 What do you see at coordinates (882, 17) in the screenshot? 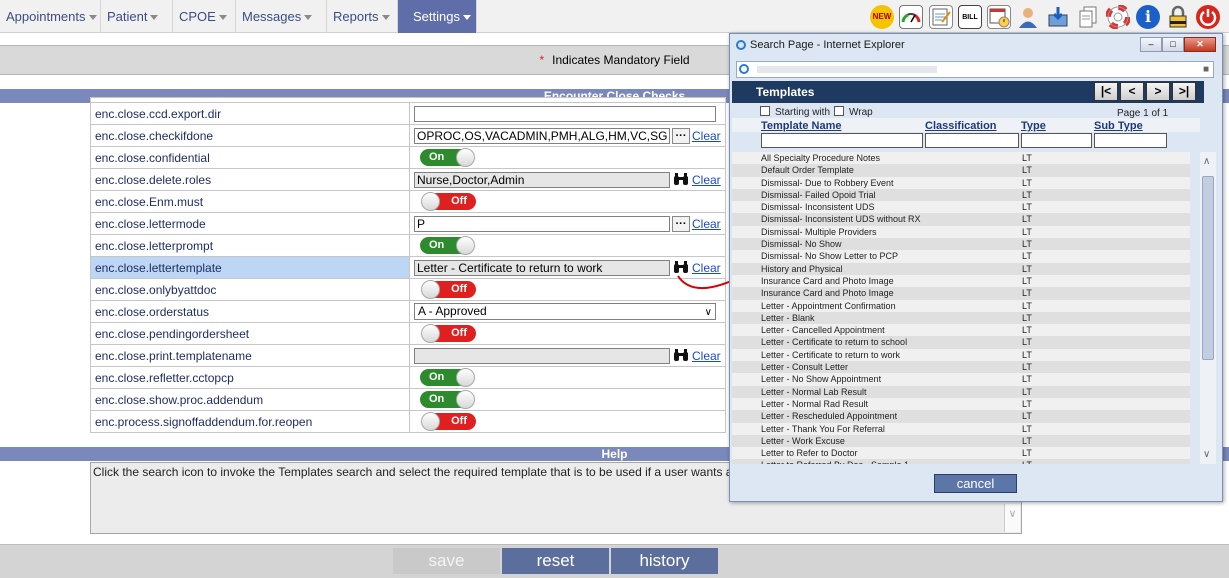
I see `new-icon: NEW` at bounding box center [882, 17].